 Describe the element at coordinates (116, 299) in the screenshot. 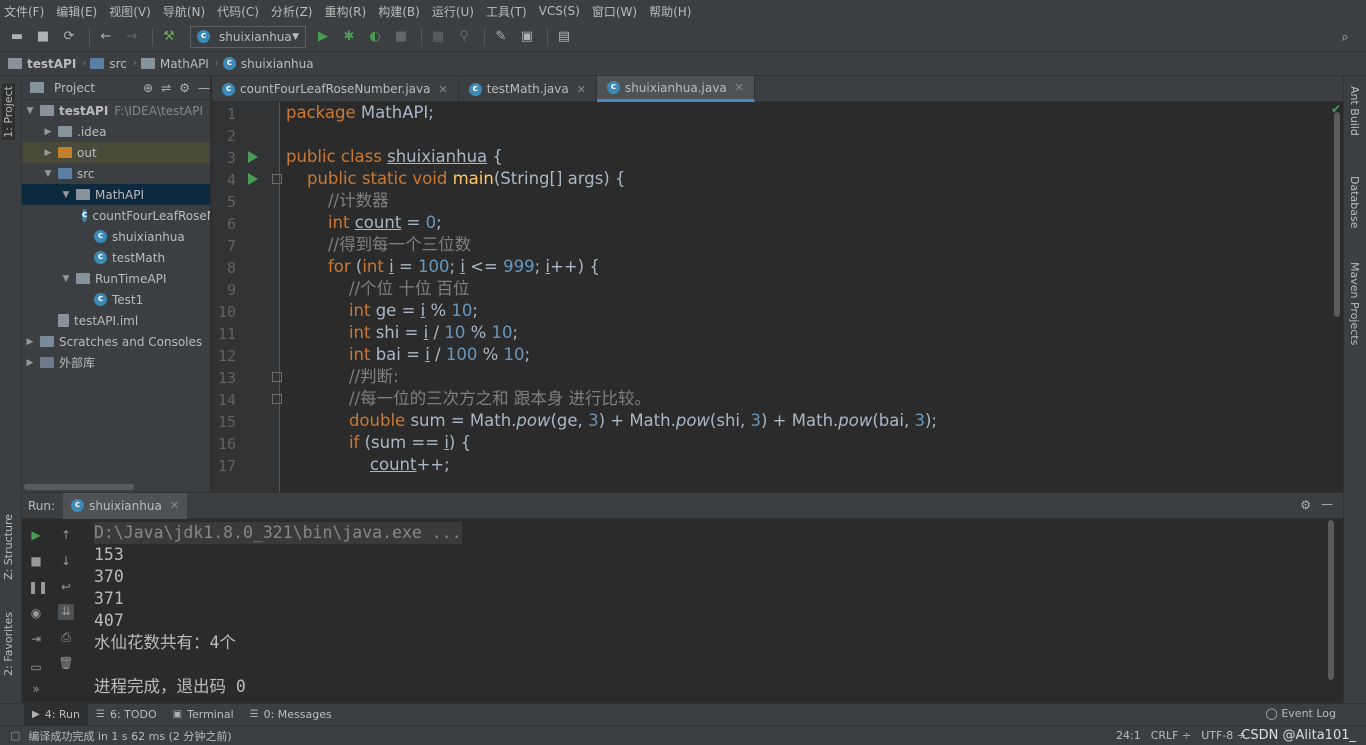

I see `tree-item: c Test1` at that location.